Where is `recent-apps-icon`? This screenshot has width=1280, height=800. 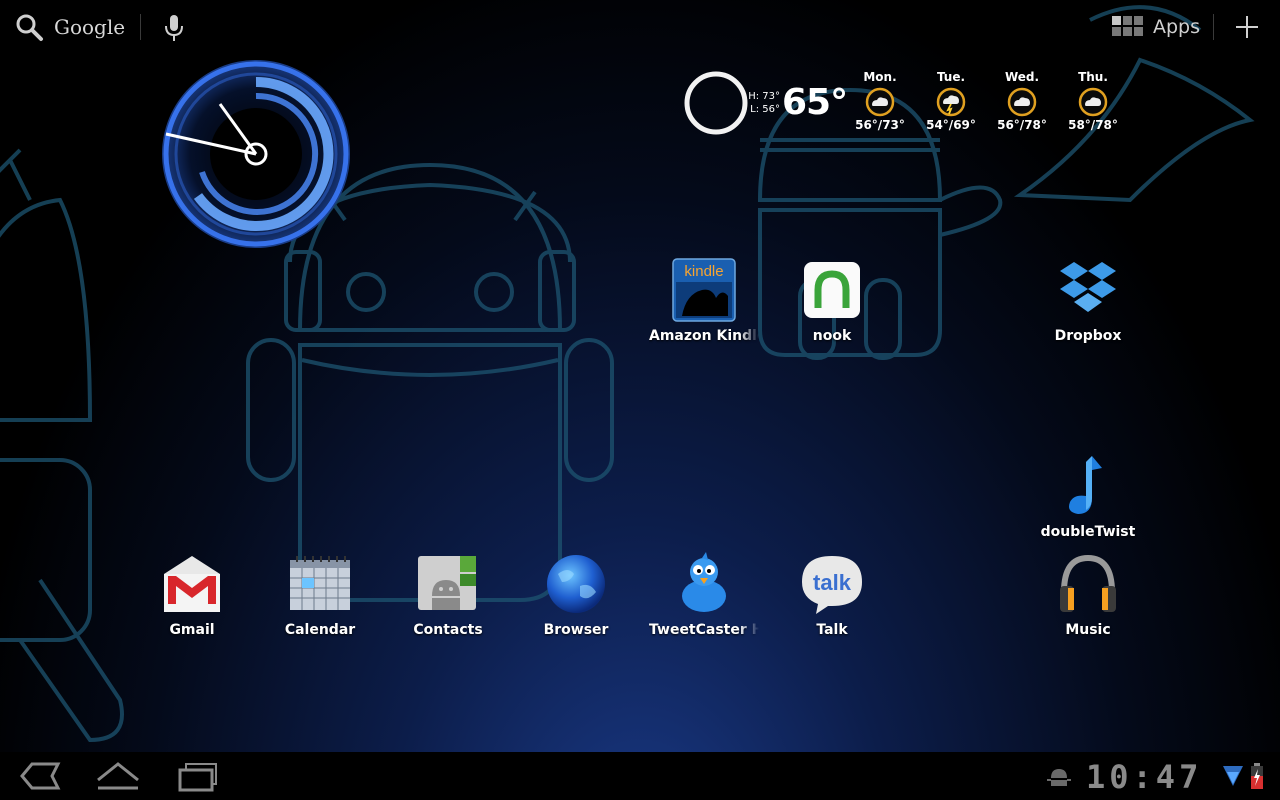
recent-apps-icon is located at coordinates (198, 776).